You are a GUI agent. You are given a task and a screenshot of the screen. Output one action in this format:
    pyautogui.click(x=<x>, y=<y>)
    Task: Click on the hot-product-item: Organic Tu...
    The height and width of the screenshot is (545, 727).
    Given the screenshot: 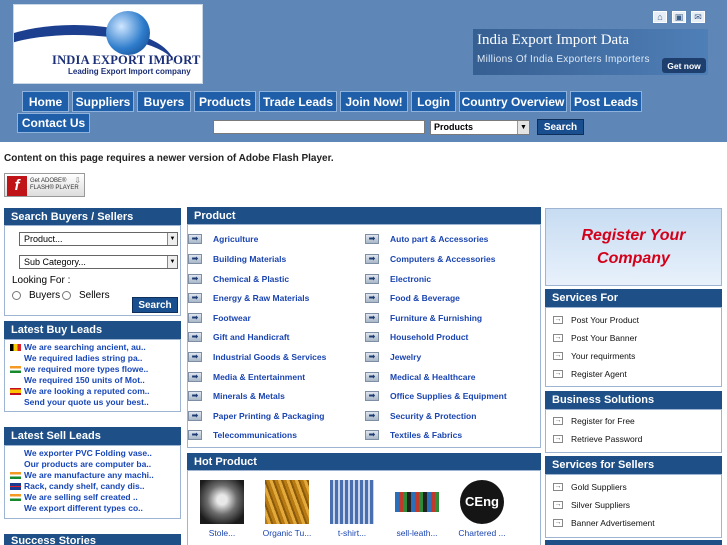 What is the action you would take?
    pyautogui.click(x=287, y=509)
    